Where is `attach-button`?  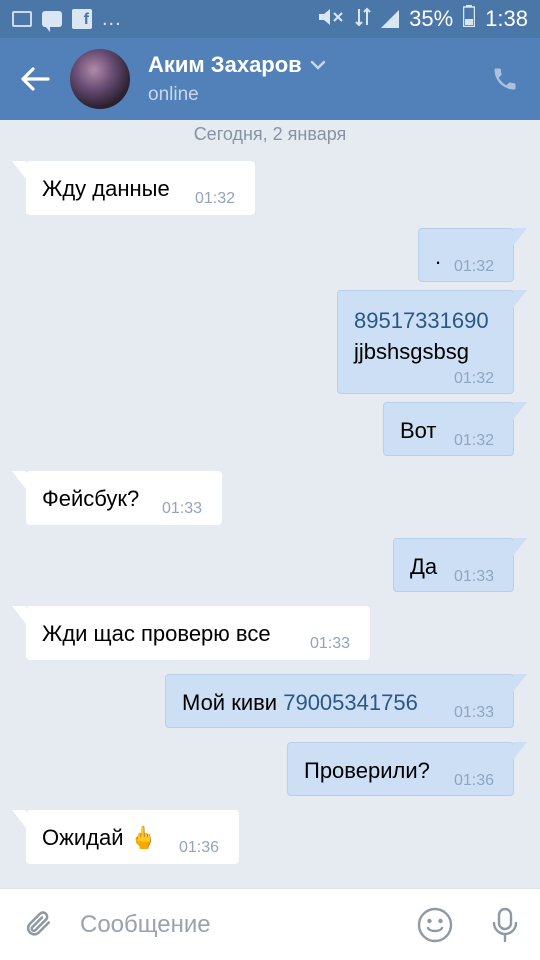 attach-button is located at coordinates (40, 925).